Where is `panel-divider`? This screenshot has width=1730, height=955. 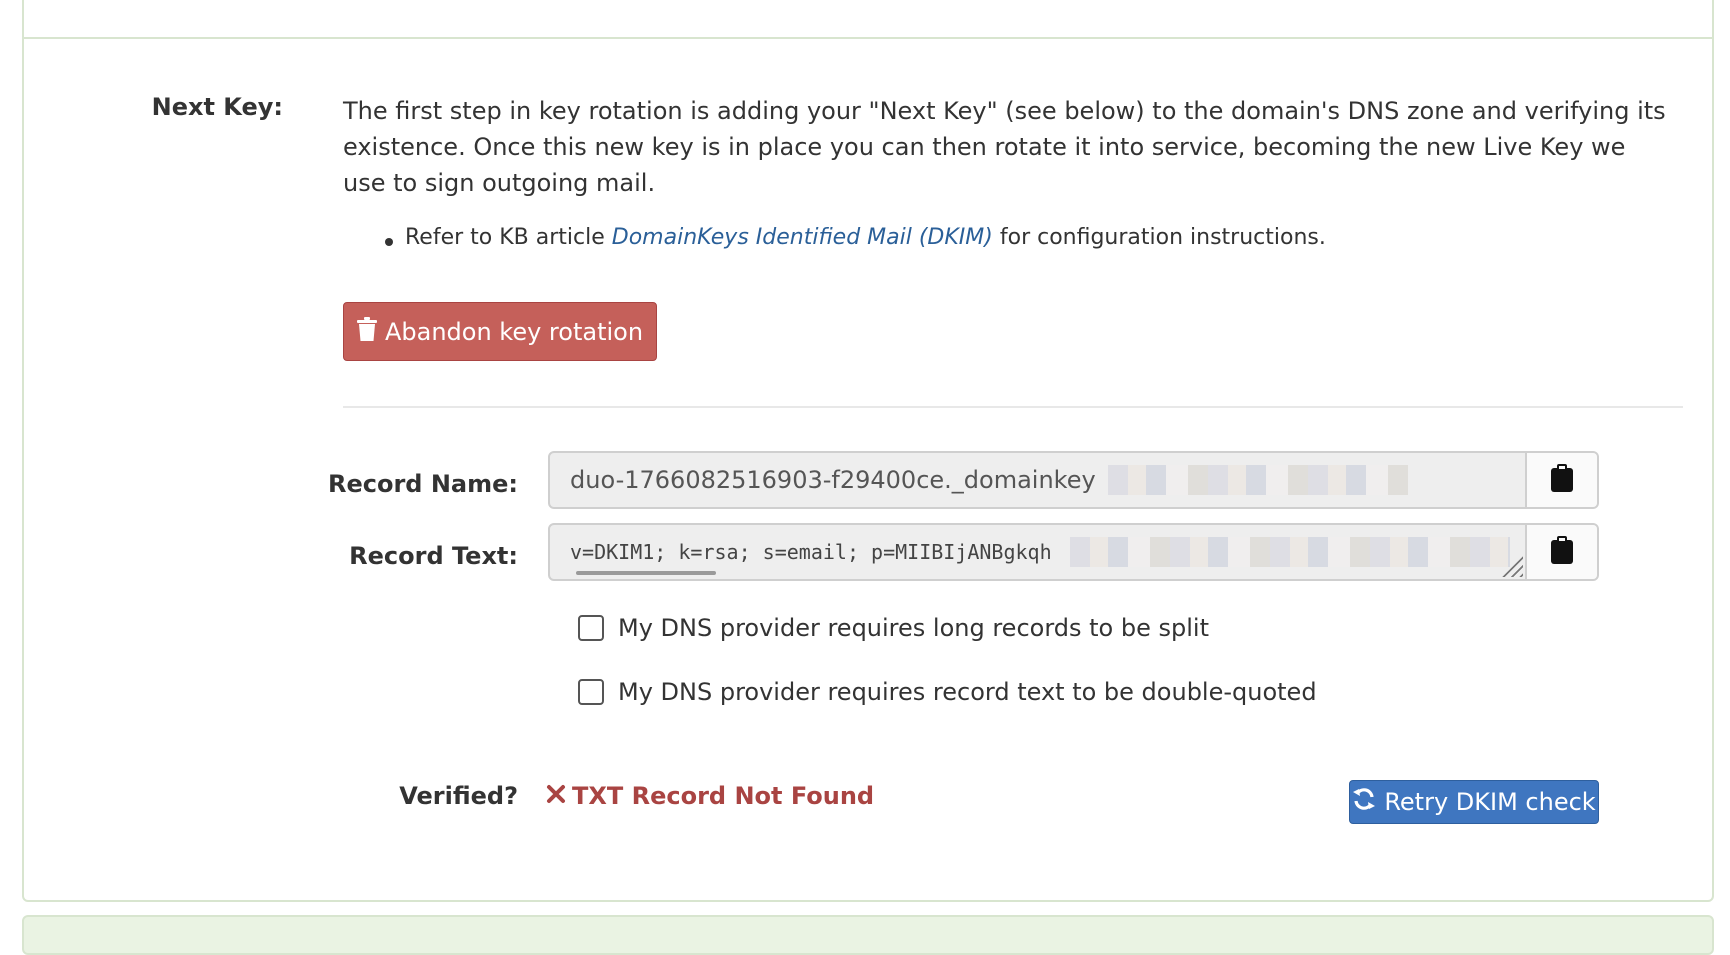 panel-divider is located at coordinates (868, 38).